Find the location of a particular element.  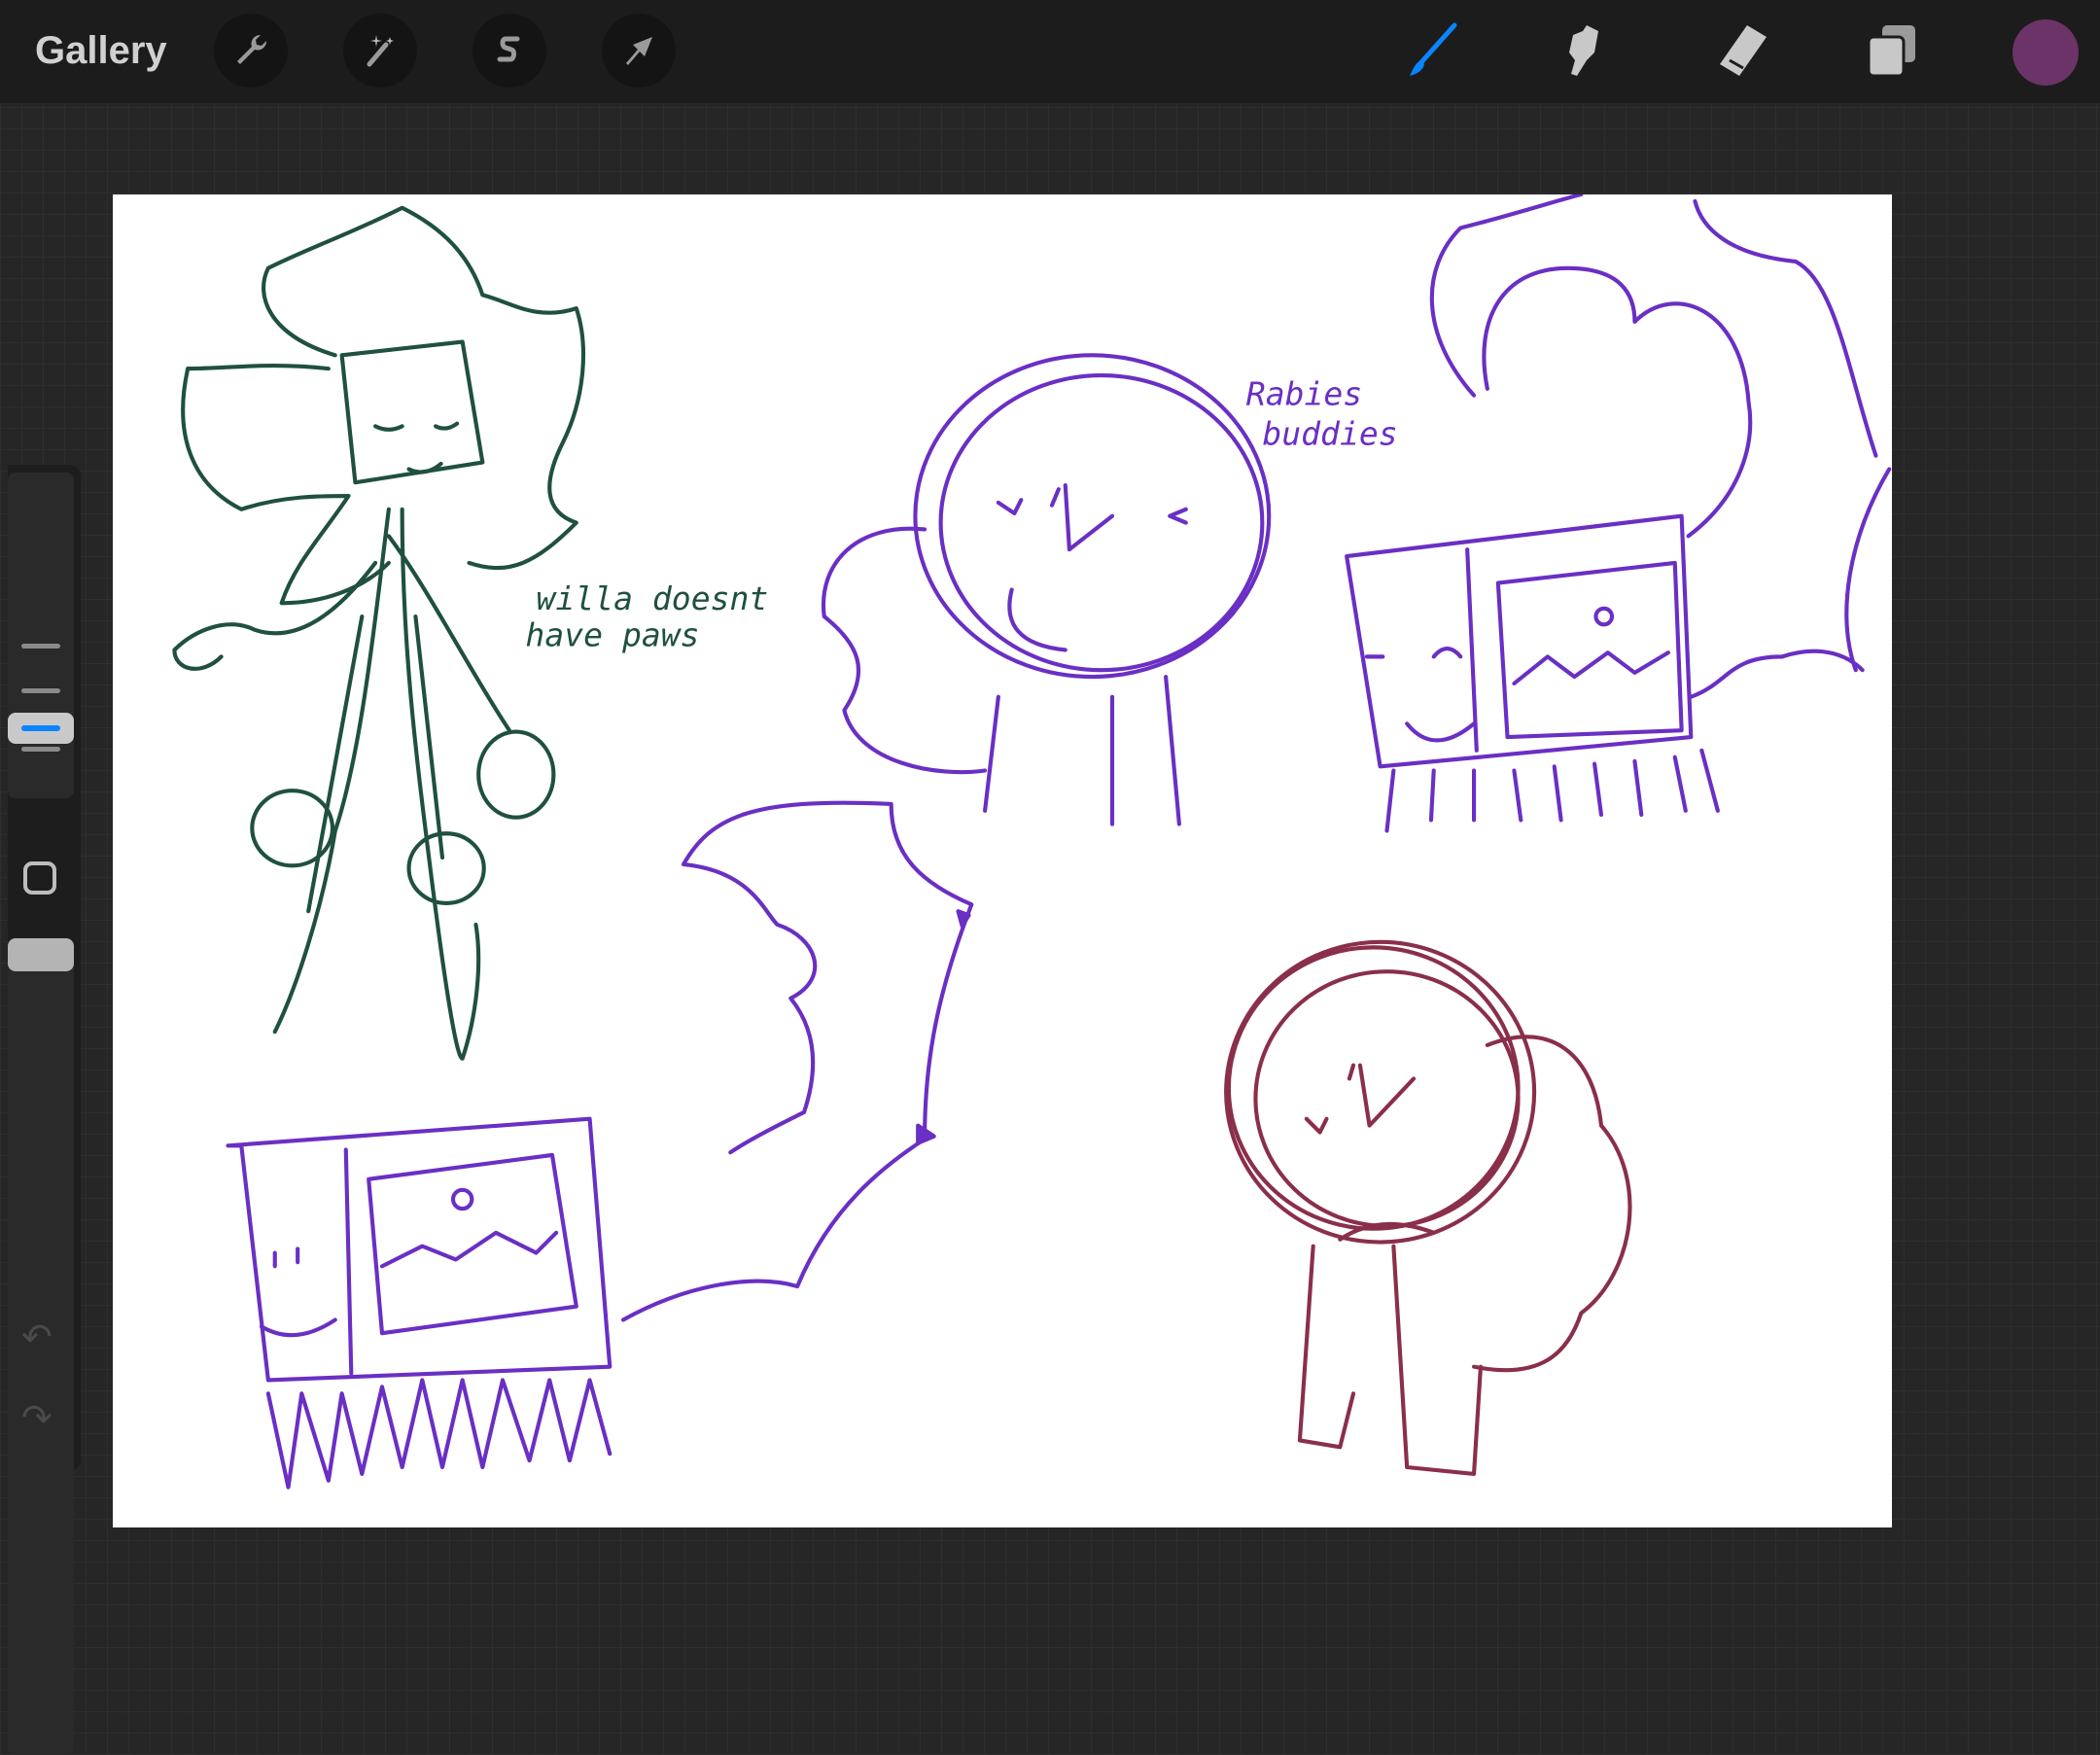

brush-icon is located at coordinates (1433, 49).